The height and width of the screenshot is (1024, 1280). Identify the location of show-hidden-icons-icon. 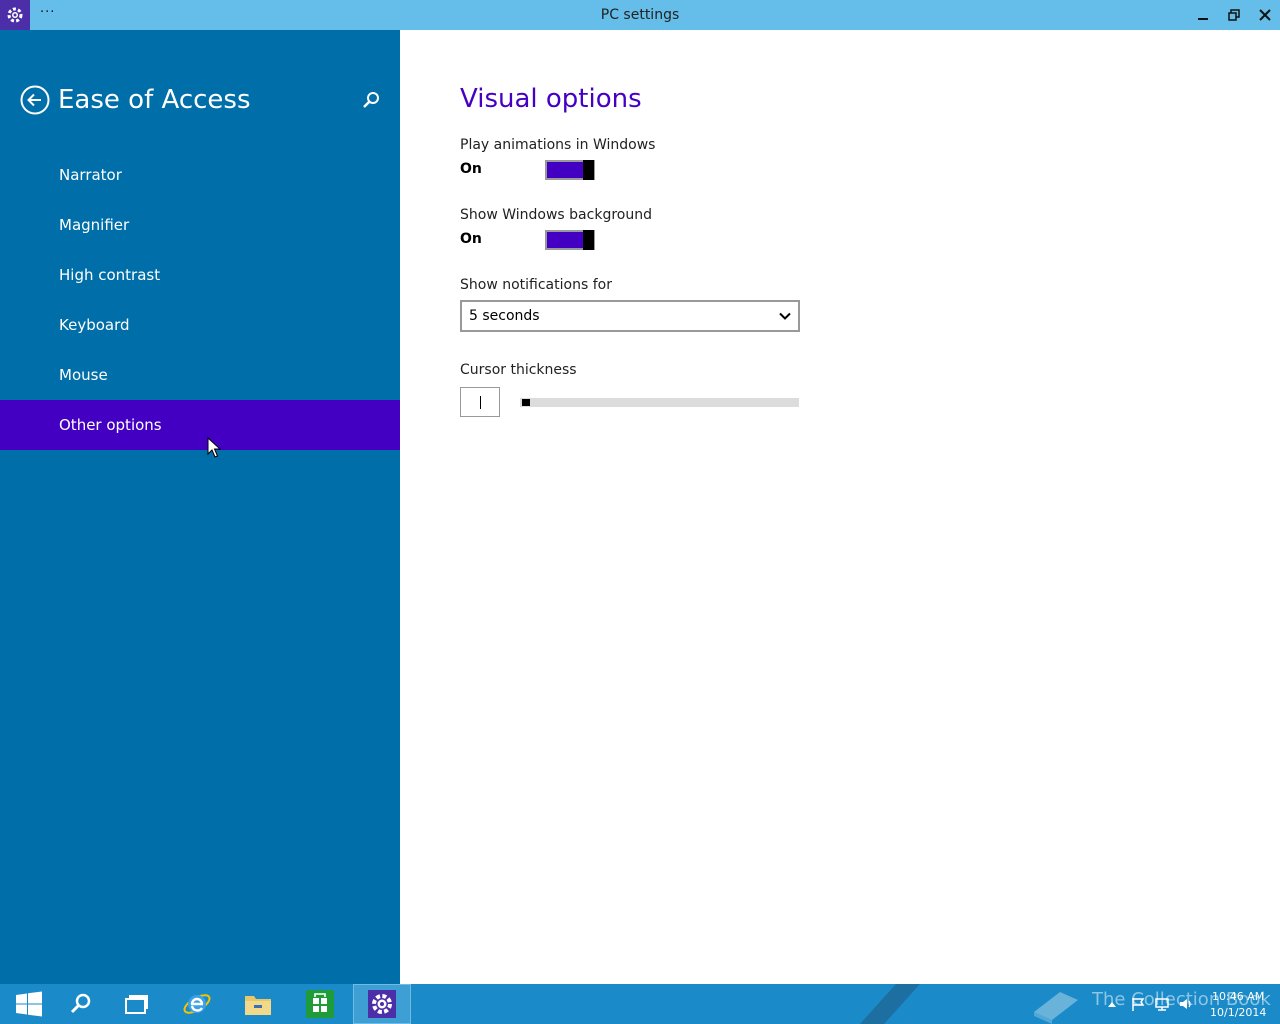
(1112, 1004).